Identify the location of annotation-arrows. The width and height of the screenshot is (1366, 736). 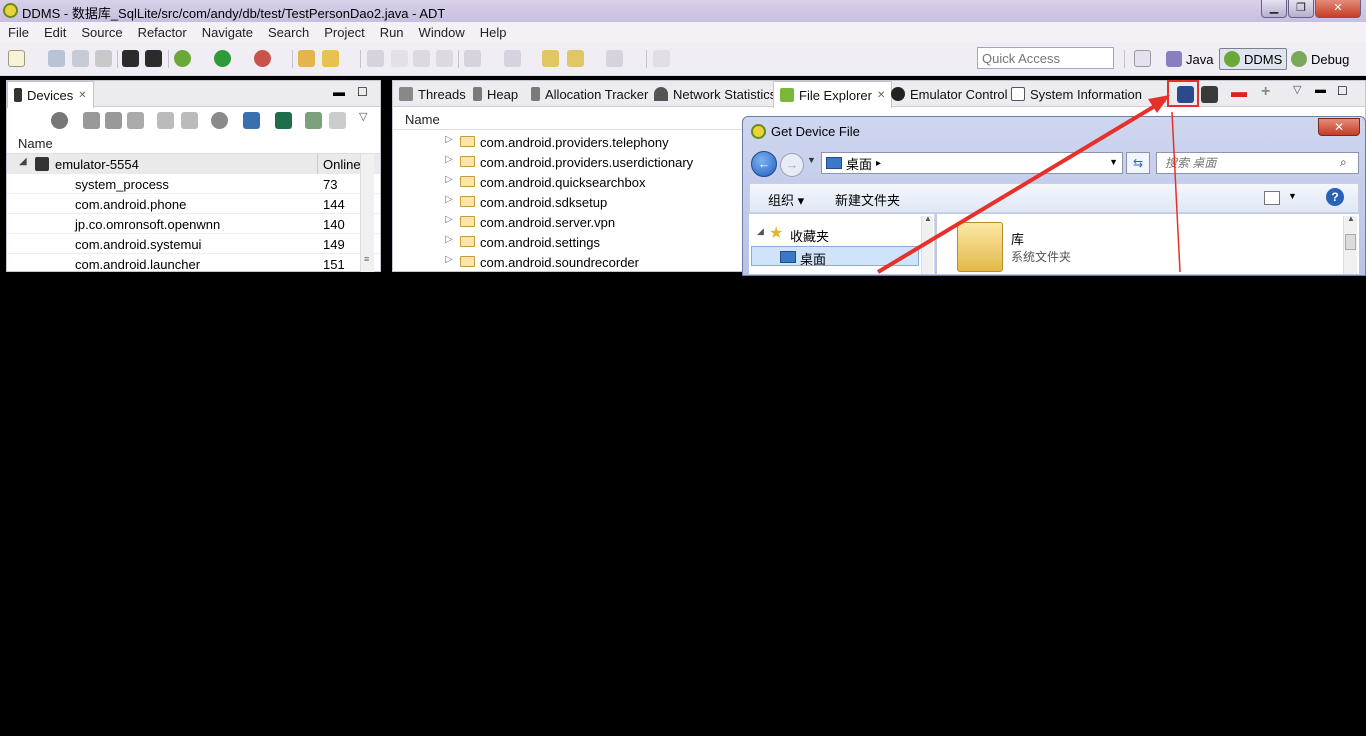
(1028, 184).